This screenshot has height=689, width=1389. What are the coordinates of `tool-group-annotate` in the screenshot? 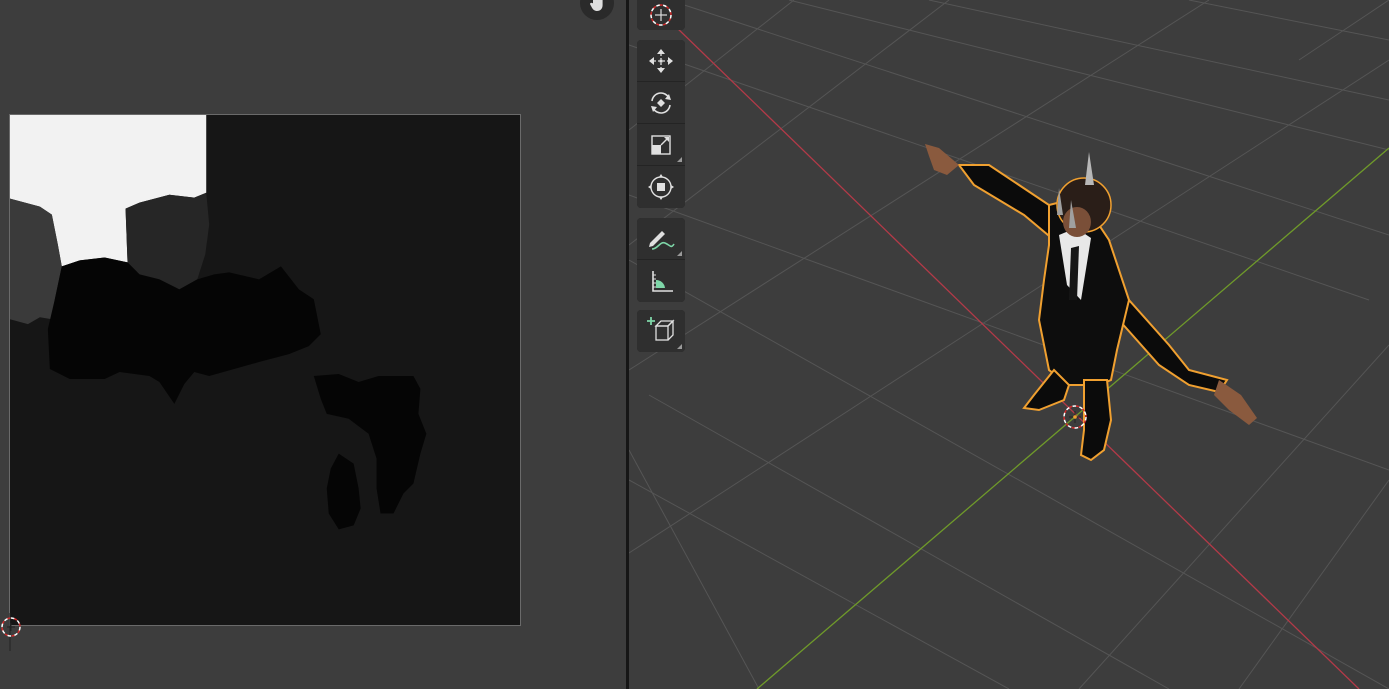 It's located at (661, 260).